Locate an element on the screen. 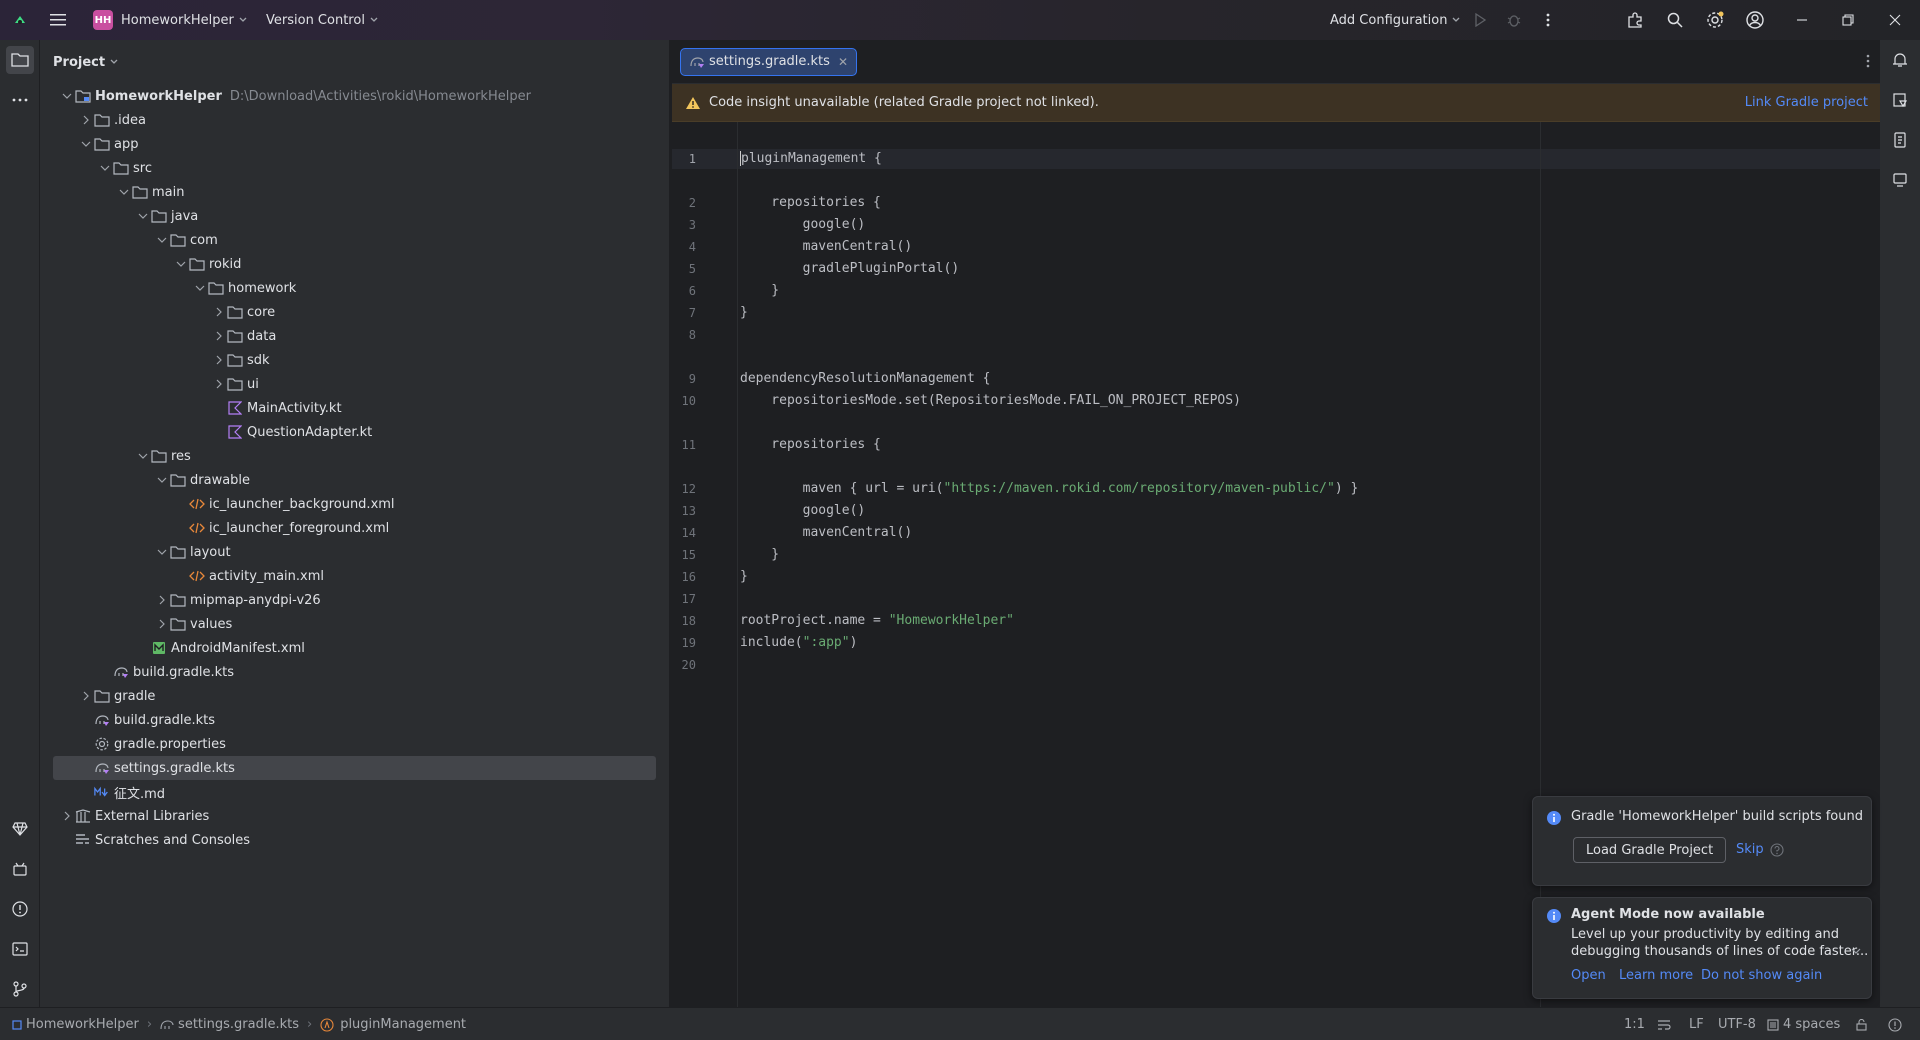 The height and width of the screenshot is (1040, 1920). tree-item: QuestionAdapter.kt is located at coordinates (354, 432).